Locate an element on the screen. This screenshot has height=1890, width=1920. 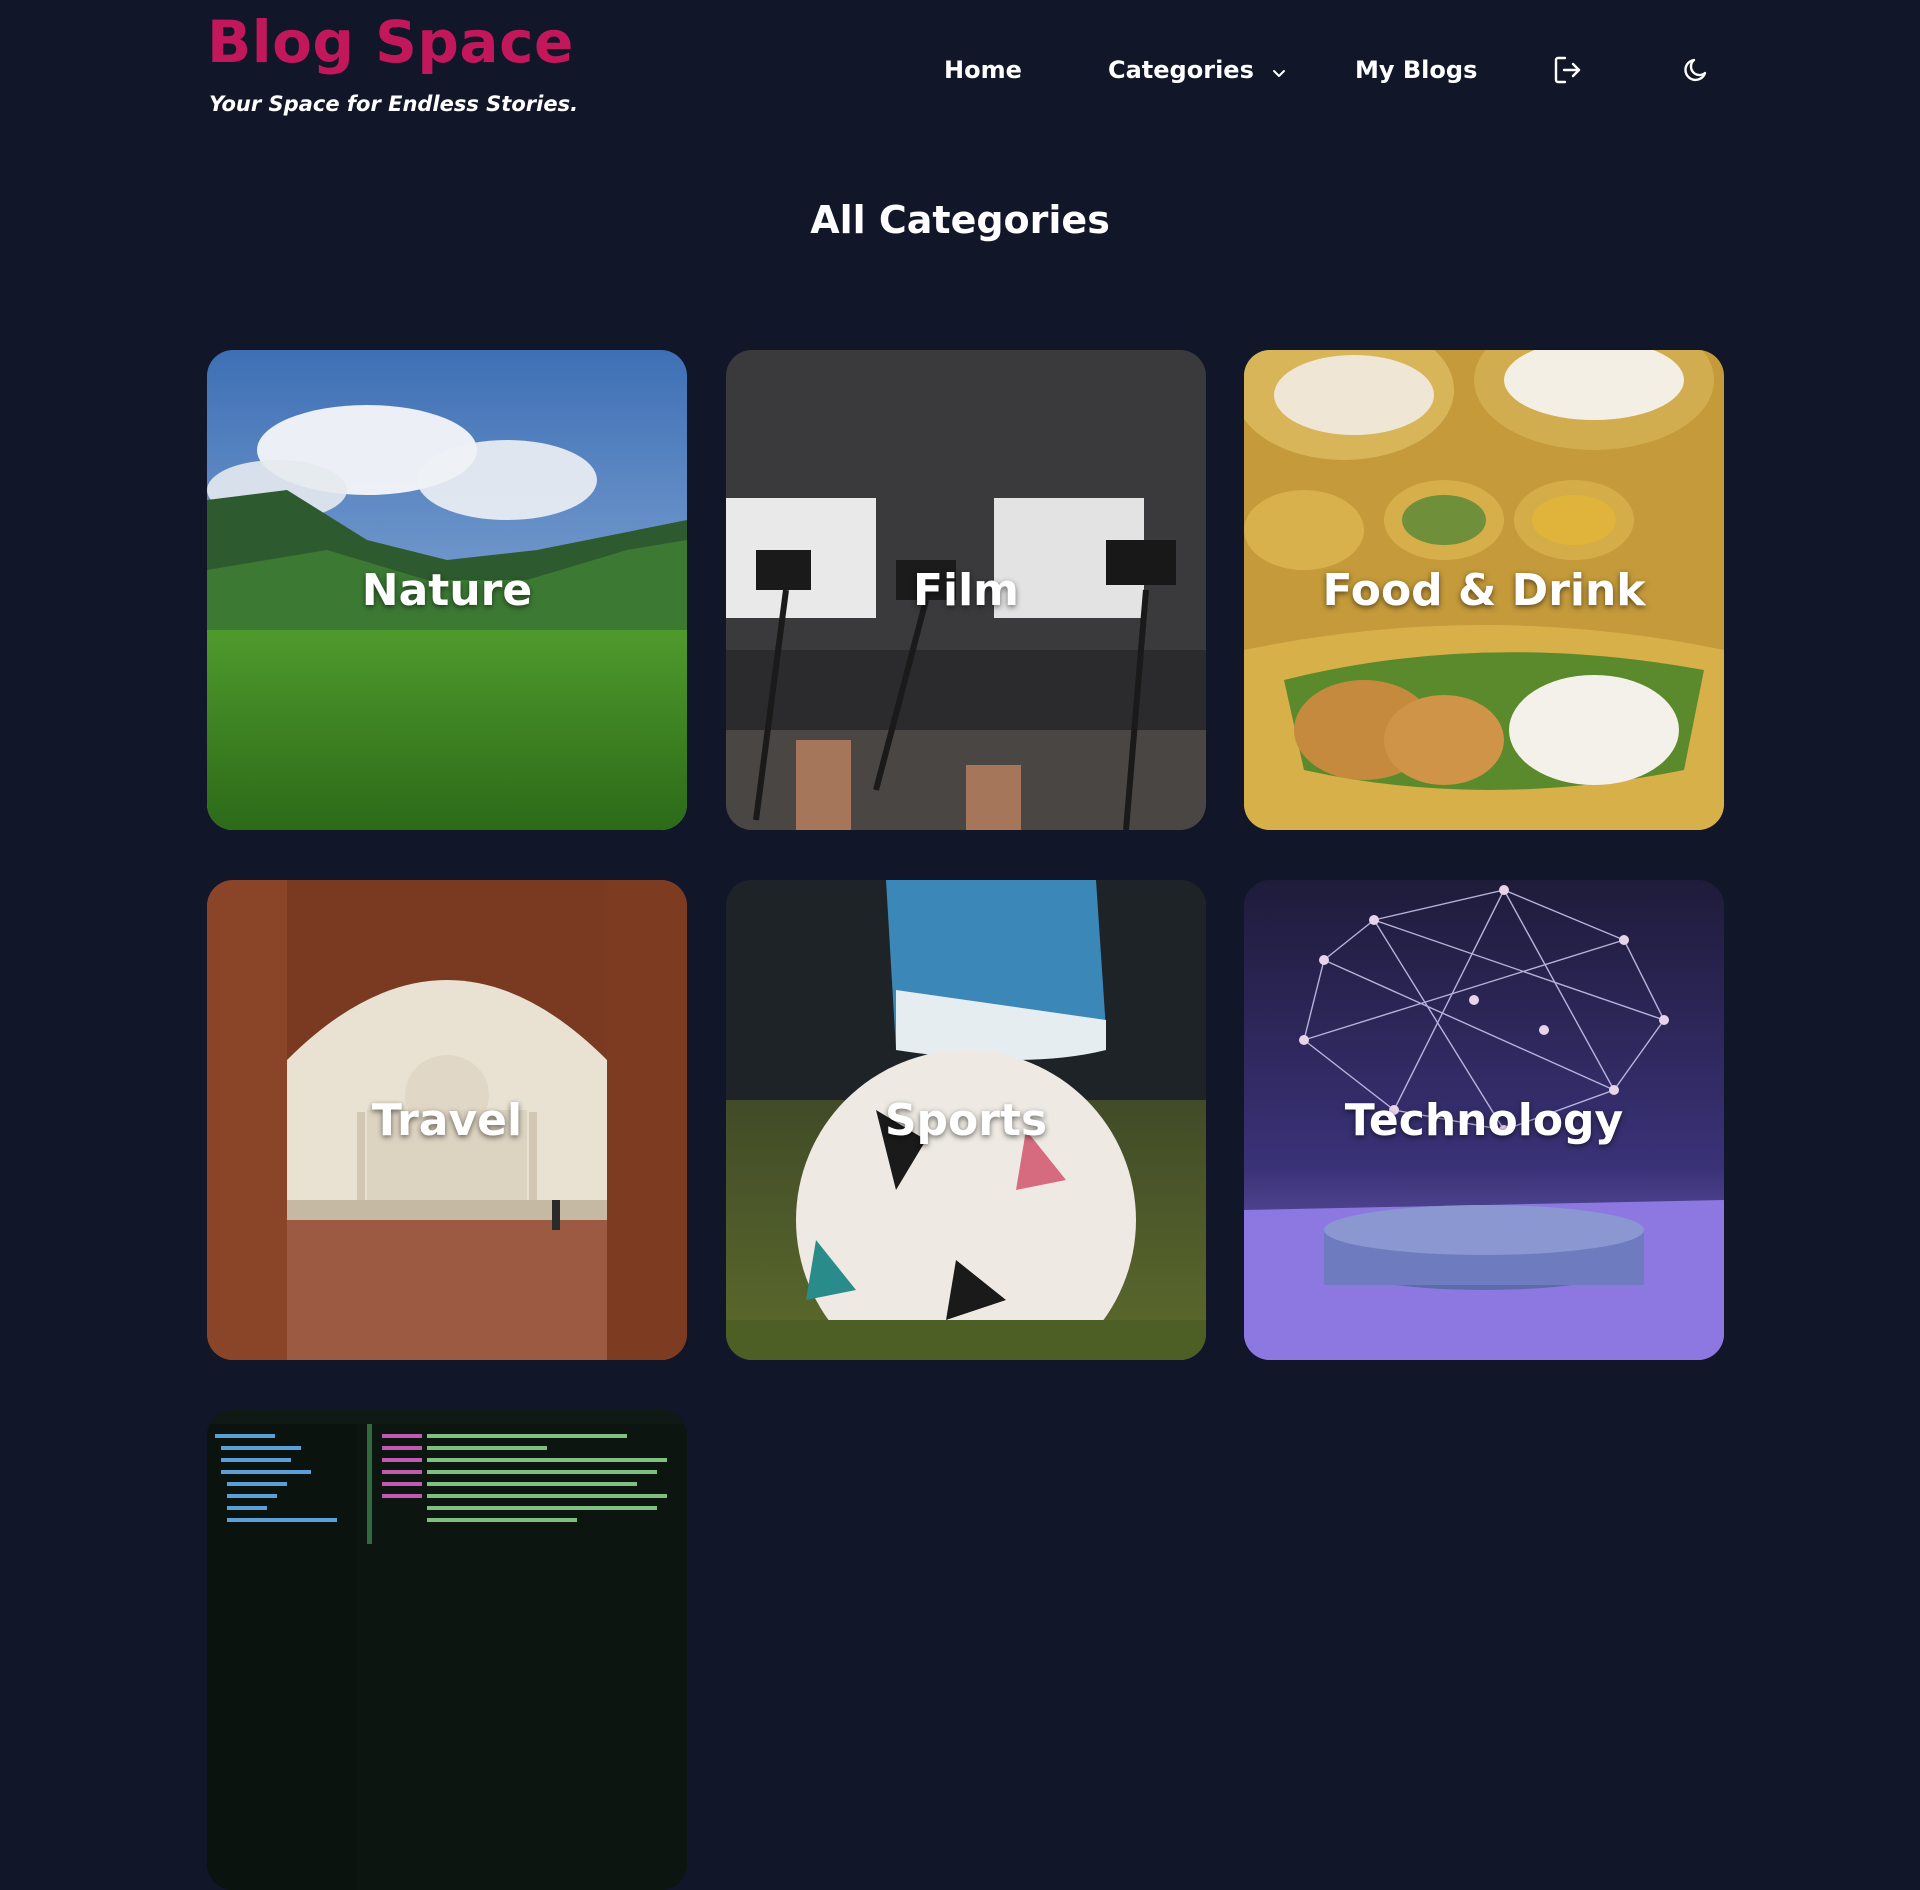
category-card-code is located at coordinates (447, 1650).